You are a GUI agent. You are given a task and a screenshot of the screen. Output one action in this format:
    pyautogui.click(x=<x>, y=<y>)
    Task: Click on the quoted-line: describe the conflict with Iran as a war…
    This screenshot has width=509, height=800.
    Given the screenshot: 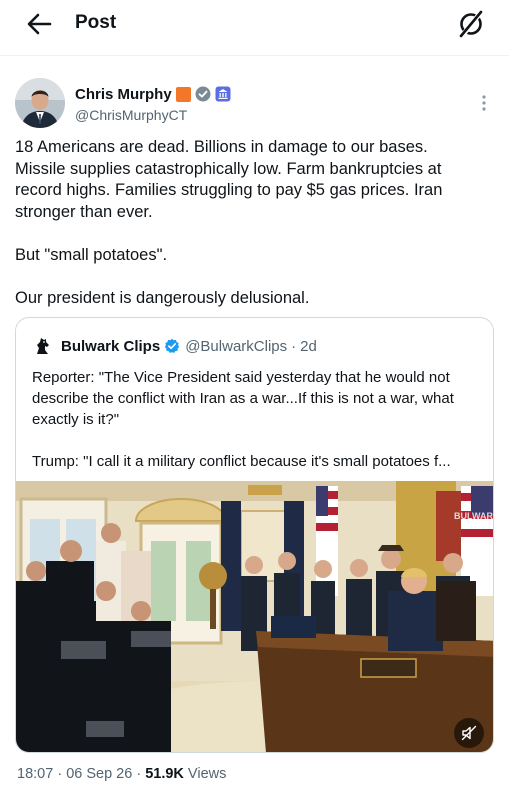 What is the action you would take?
    pyautogui.click(x=243, y=398)
    